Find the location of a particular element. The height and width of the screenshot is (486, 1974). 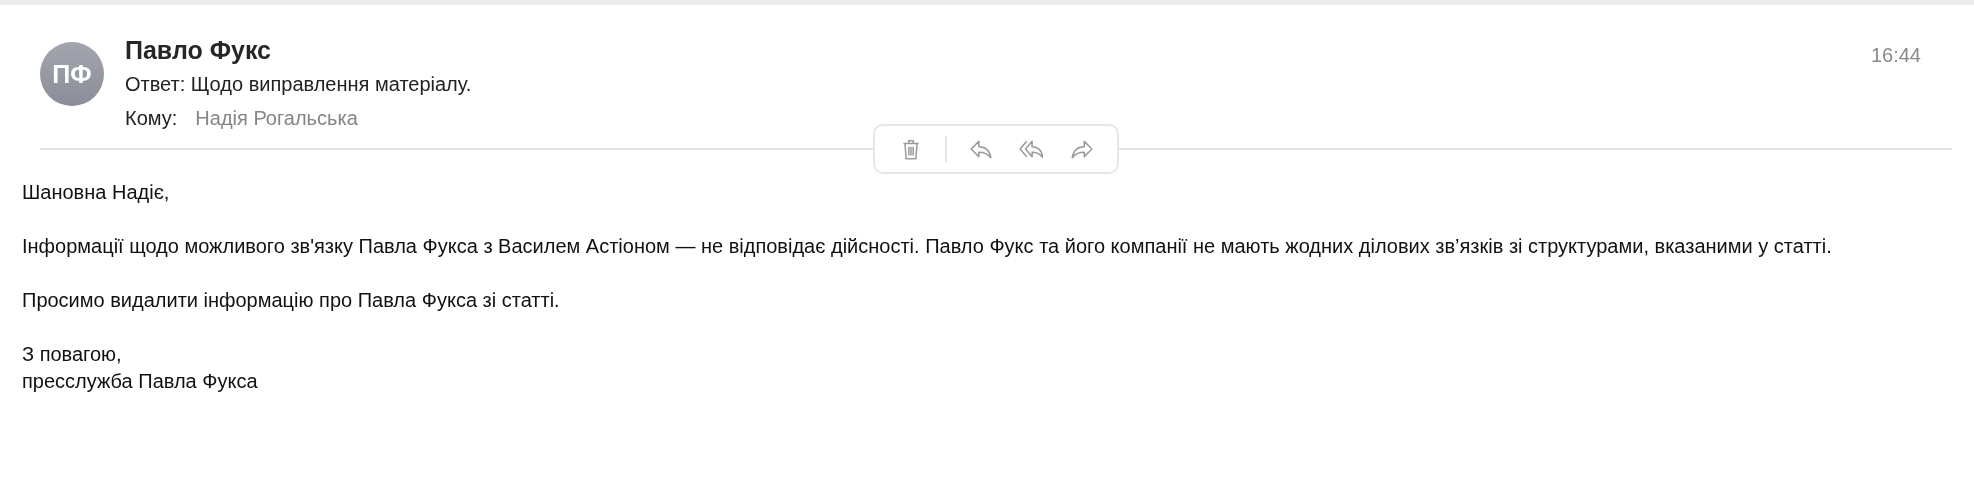

subject-line: Ответ: Щодо виправлення матеріалу. is located at coordinates (299, 84).